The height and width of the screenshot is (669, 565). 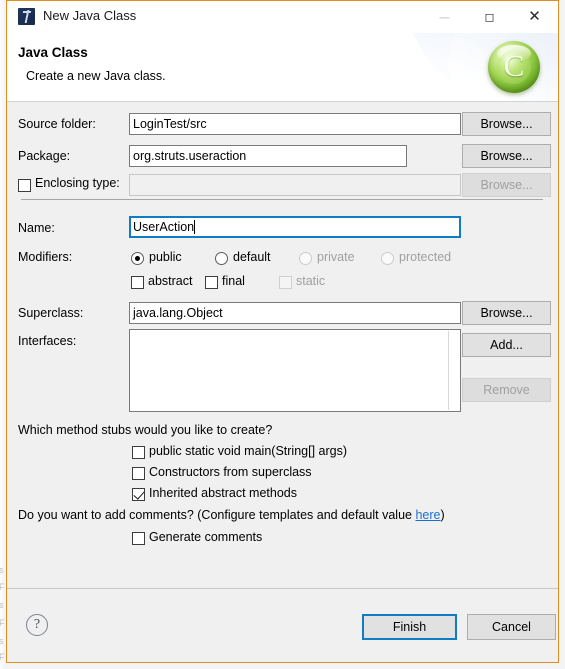 What do you see at coordinates (295, 313) in the screenshot?
I see `superclass-input: java.lang.Object` at bounding box center [295, 313].